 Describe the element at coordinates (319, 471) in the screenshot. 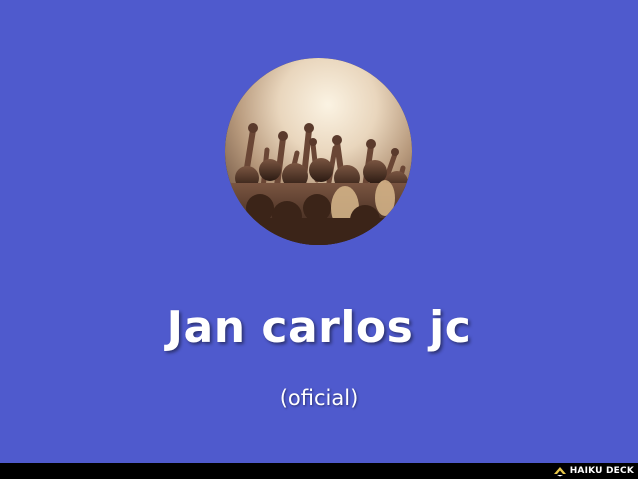

I see `footer-bar: HAIKU DECK` at that location.